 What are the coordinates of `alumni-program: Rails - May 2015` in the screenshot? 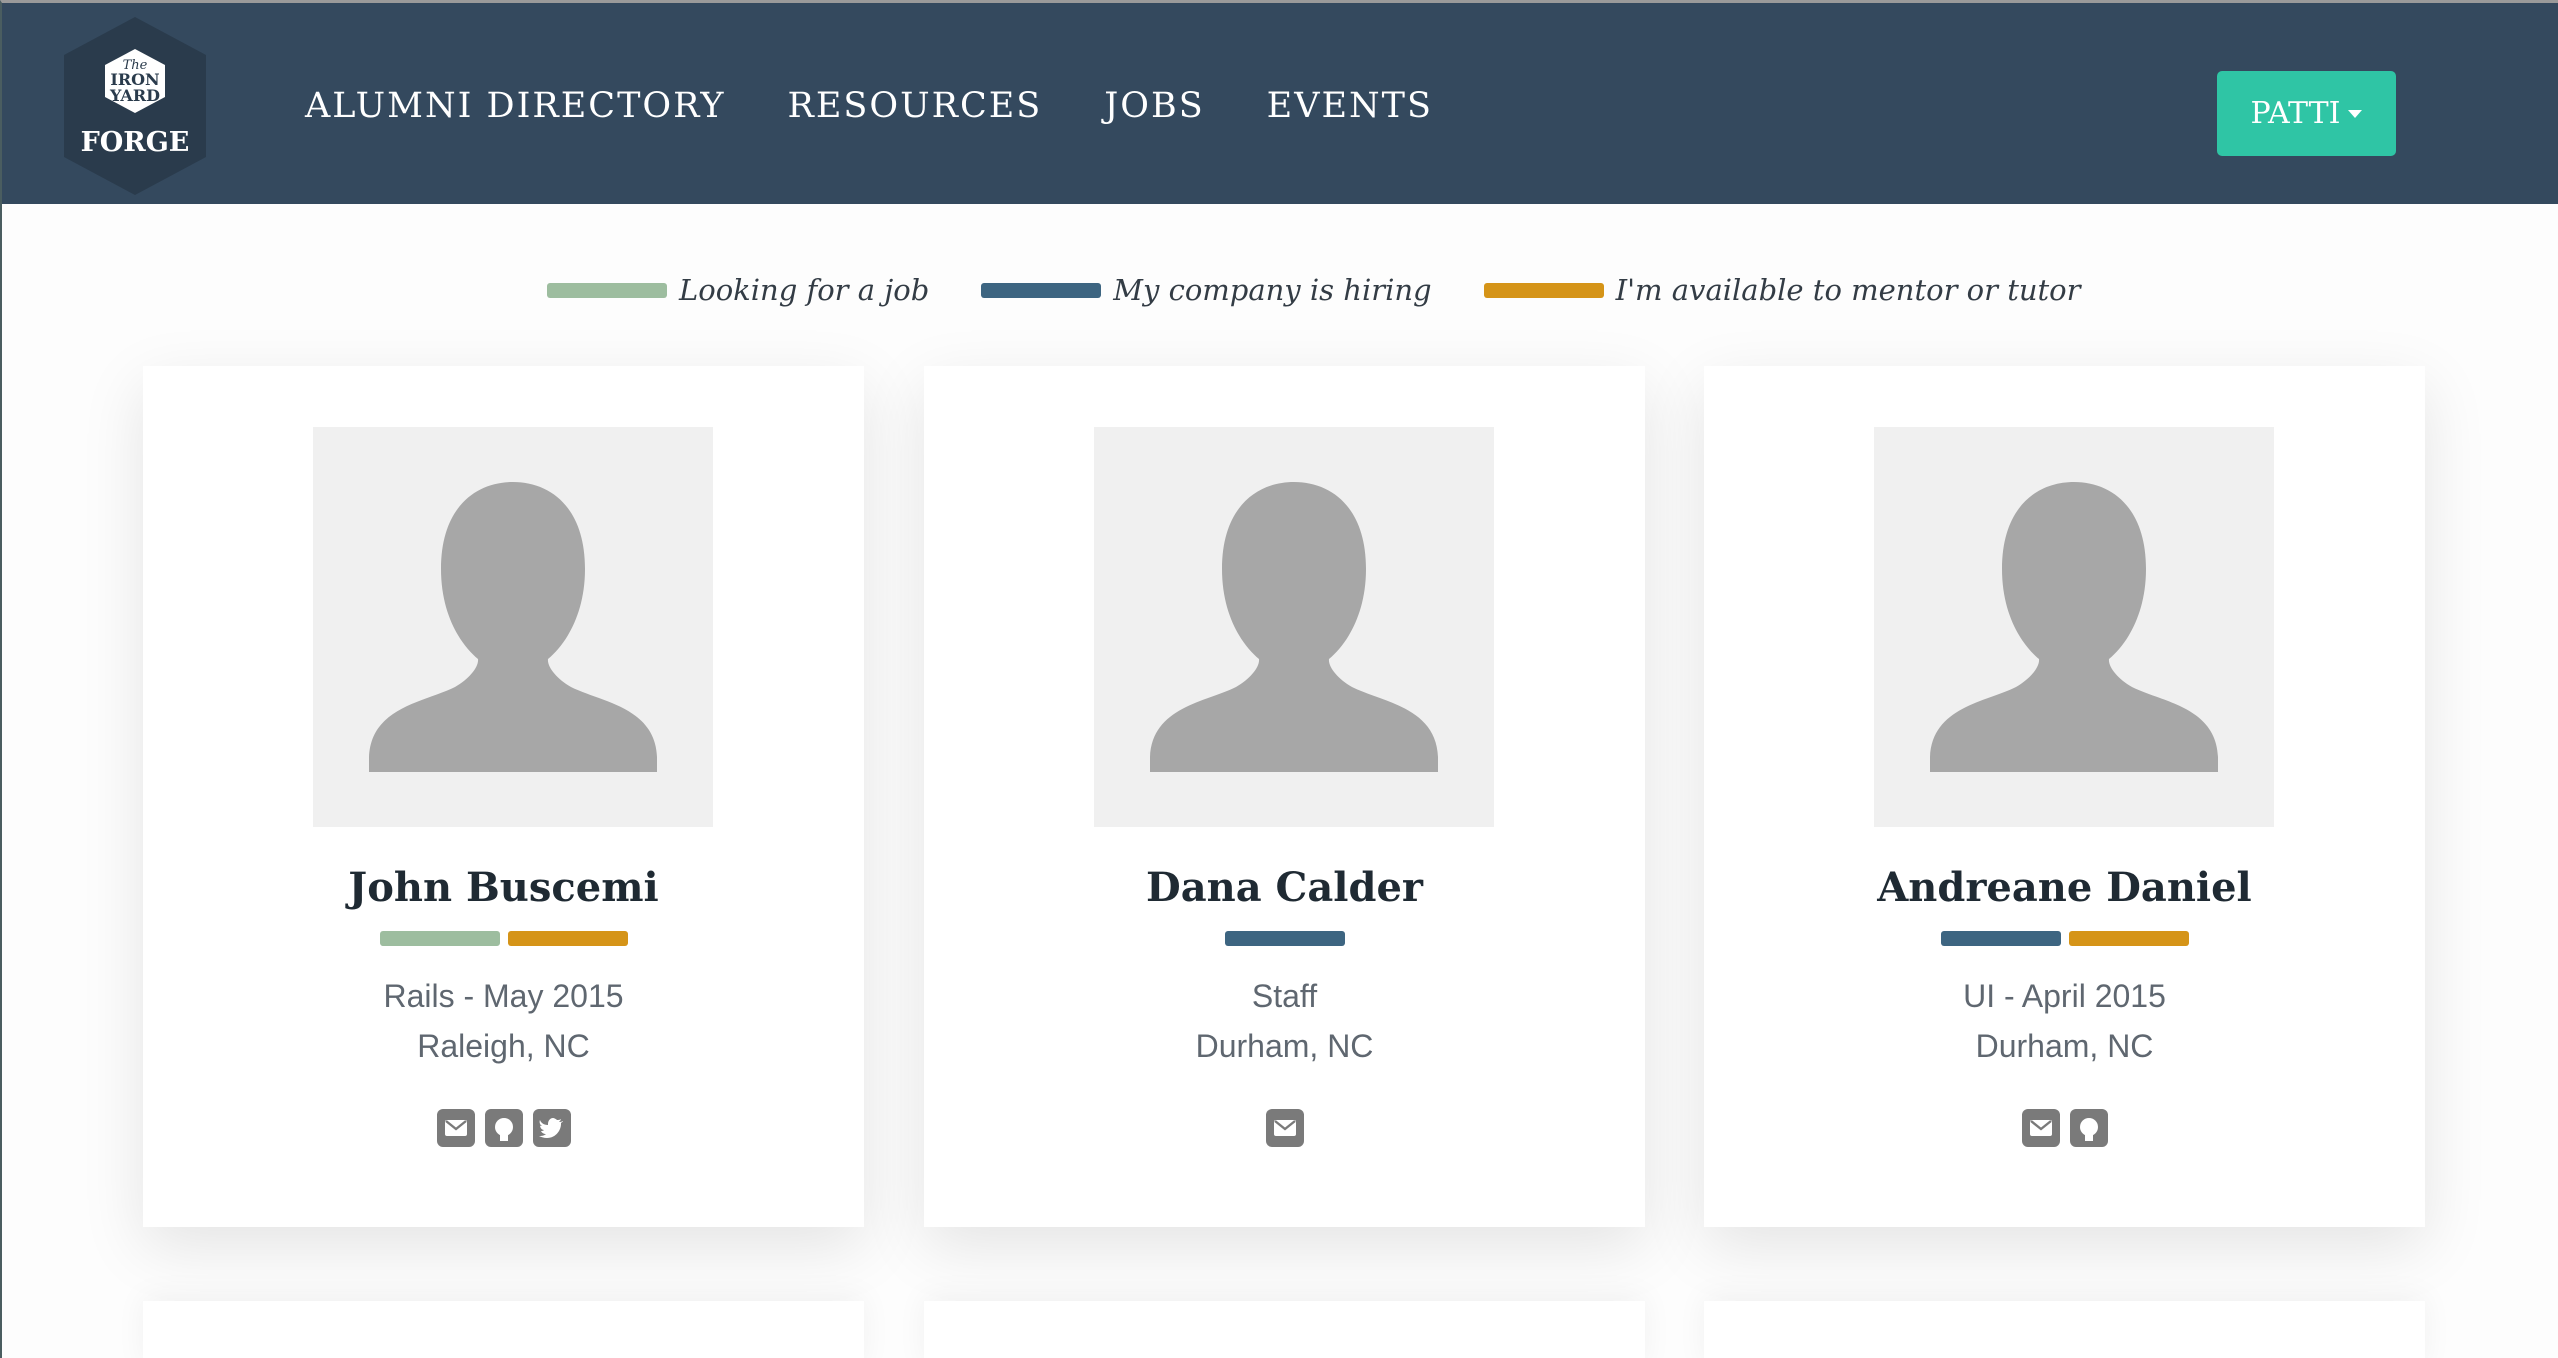 It's located at (503, 996).